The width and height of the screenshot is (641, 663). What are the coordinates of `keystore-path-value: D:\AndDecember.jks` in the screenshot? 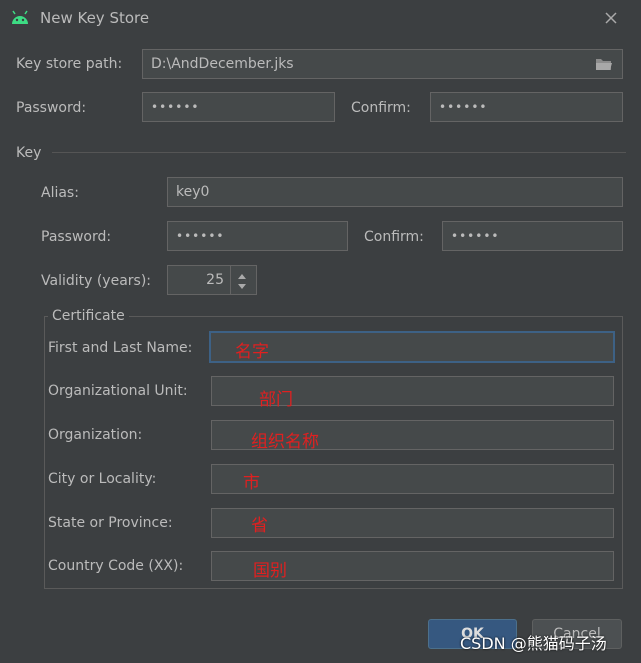 It's located at (222, 64).